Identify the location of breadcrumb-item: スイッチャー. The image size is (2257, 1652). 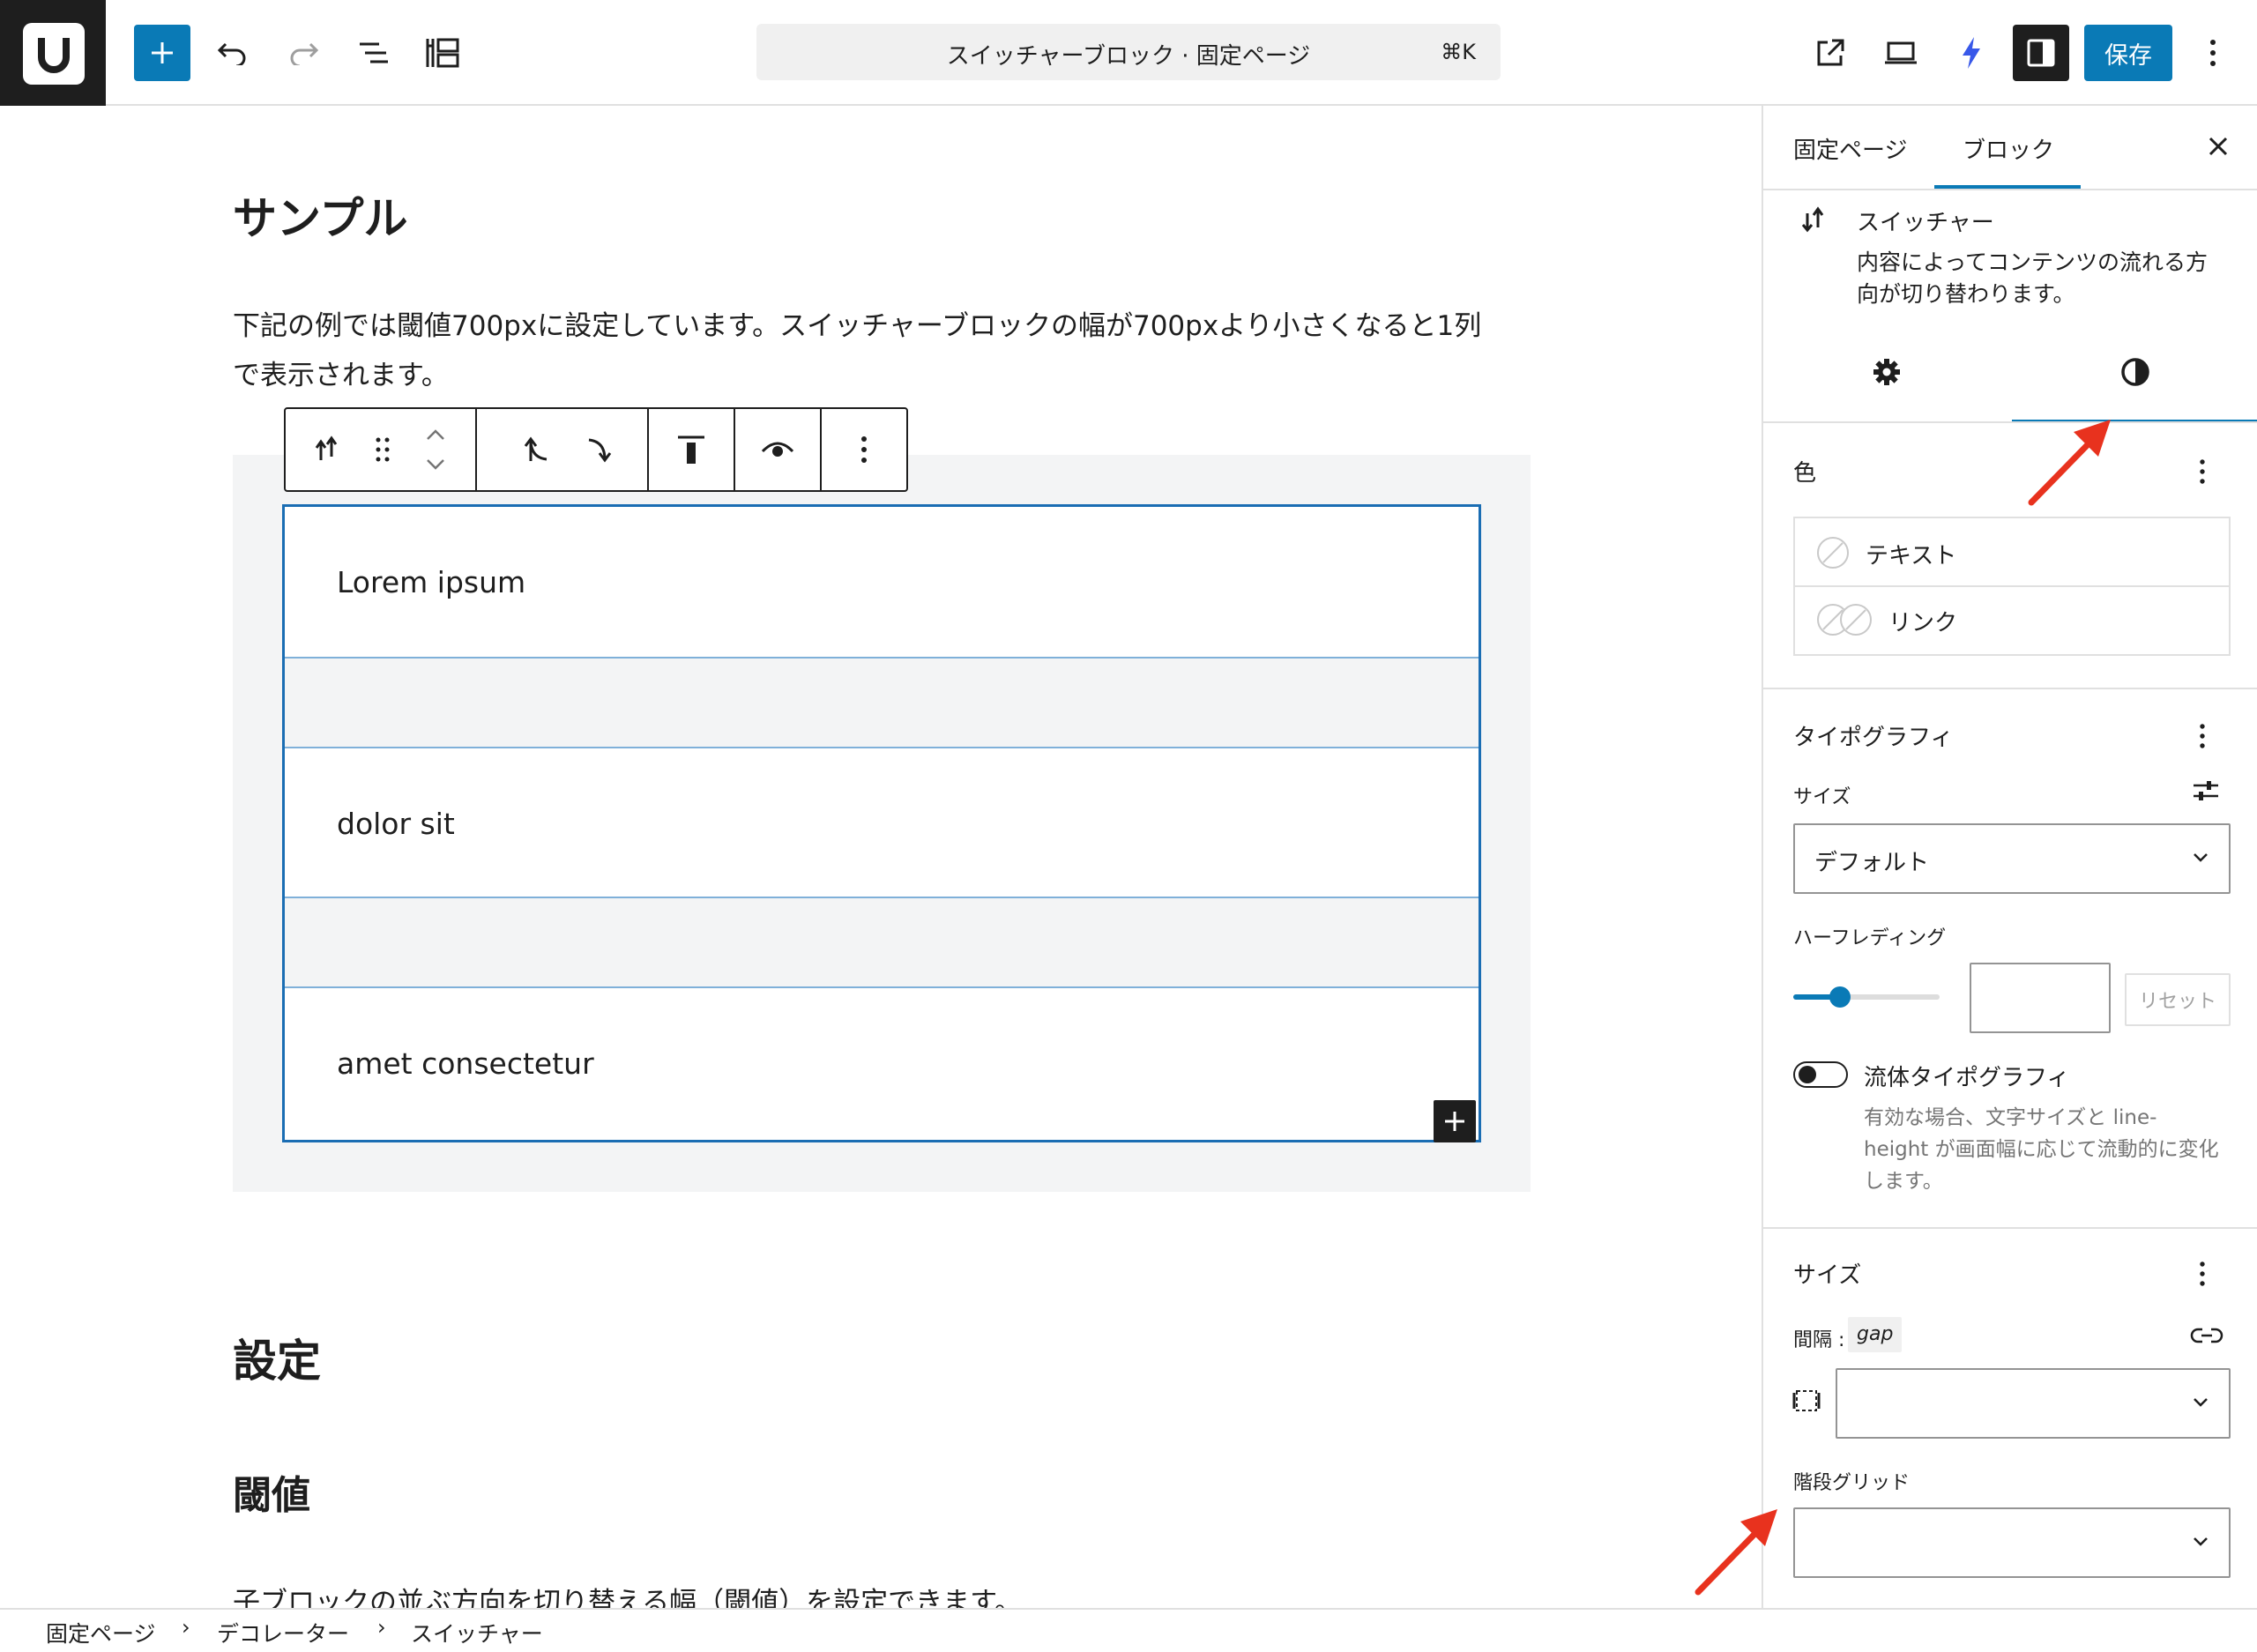
(477, 1634).